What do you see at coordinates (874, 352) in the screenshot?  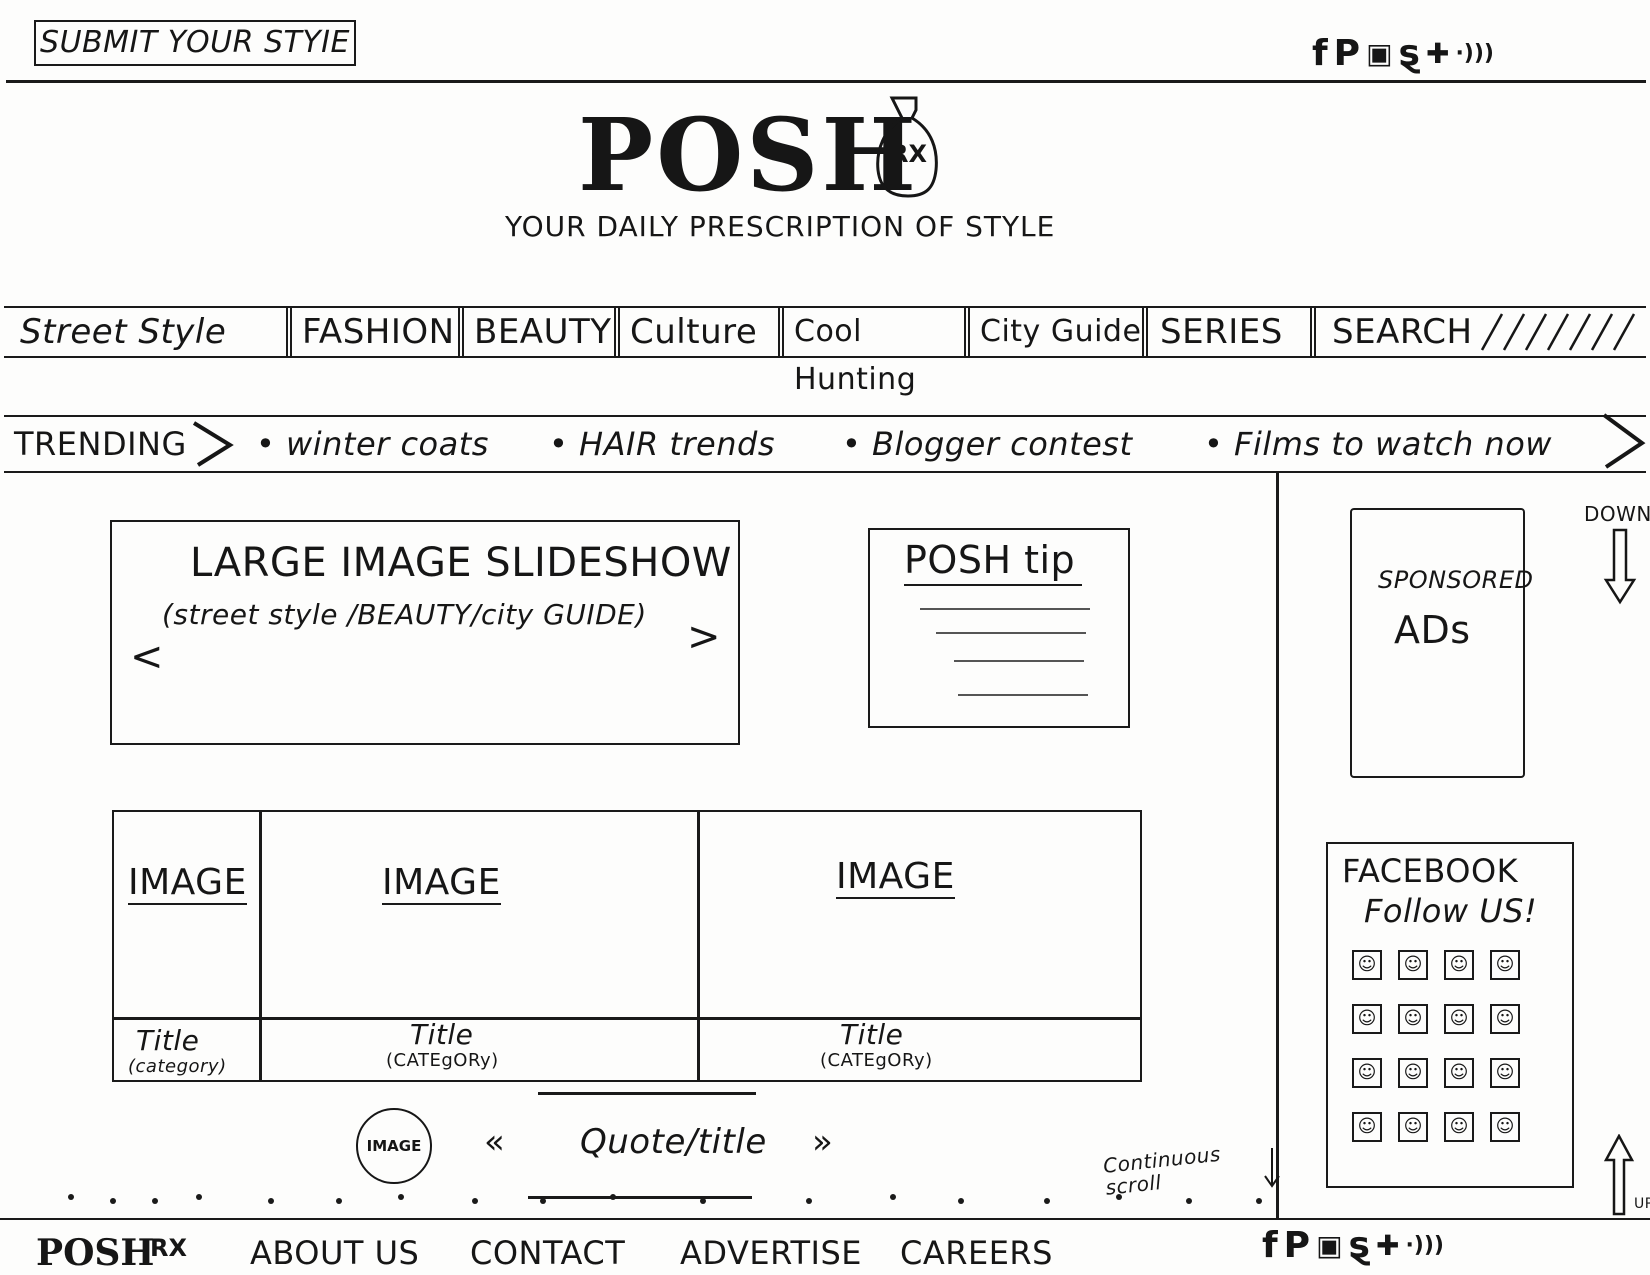 I see `nav-cool-hunting: Cool Hunting` at bounding box center [874, 352].